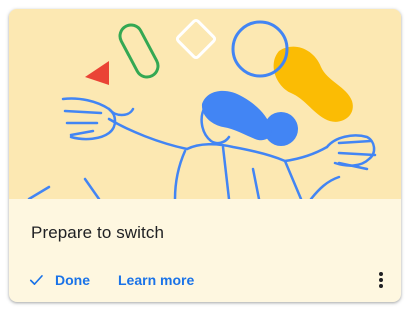  I want to click on learn-more-link: Learn more, so click(156, 280).